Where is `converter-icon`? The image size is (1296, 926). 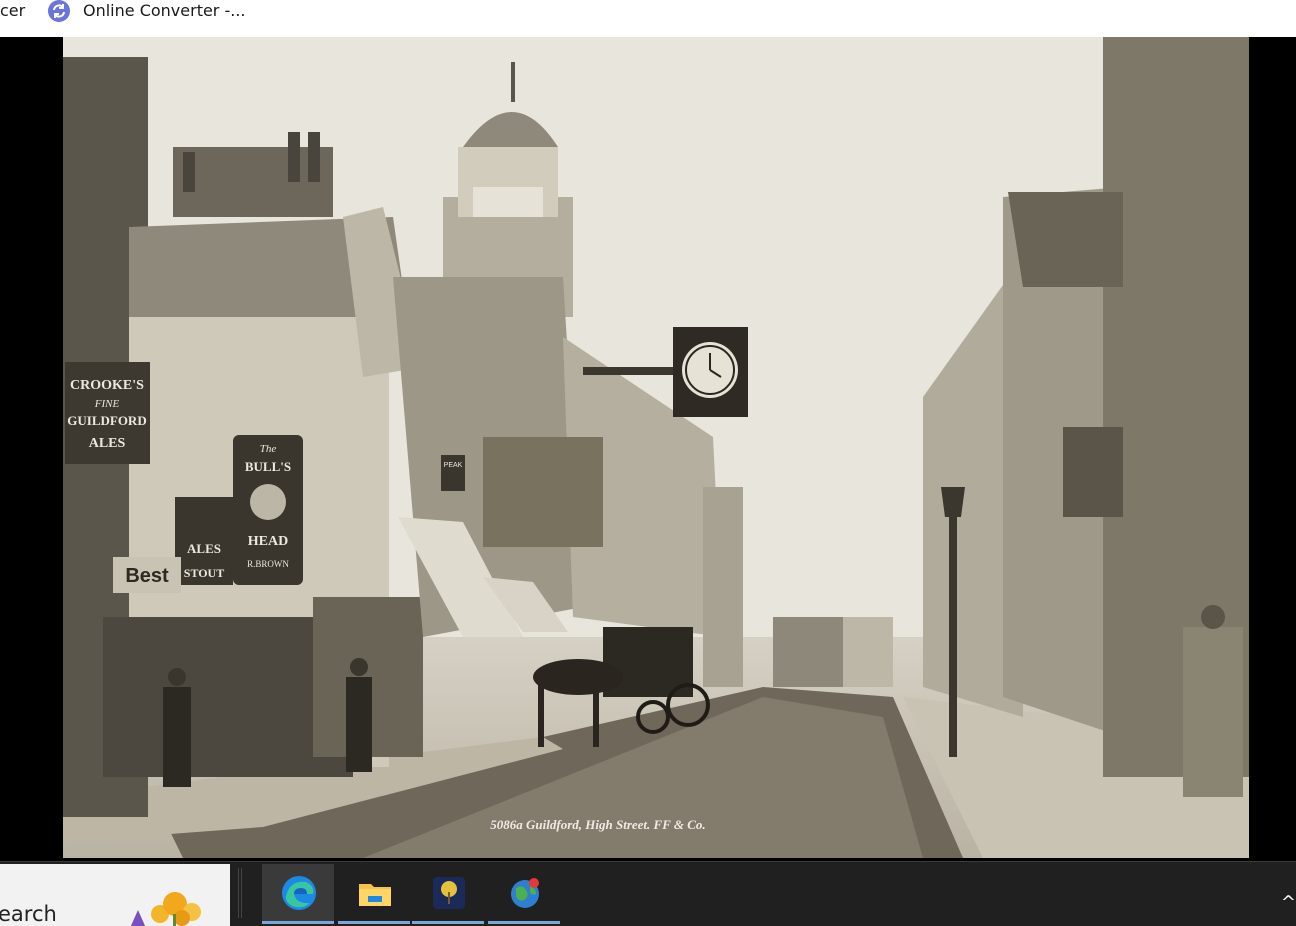
converter-icon is located at coordinates (59, 11).